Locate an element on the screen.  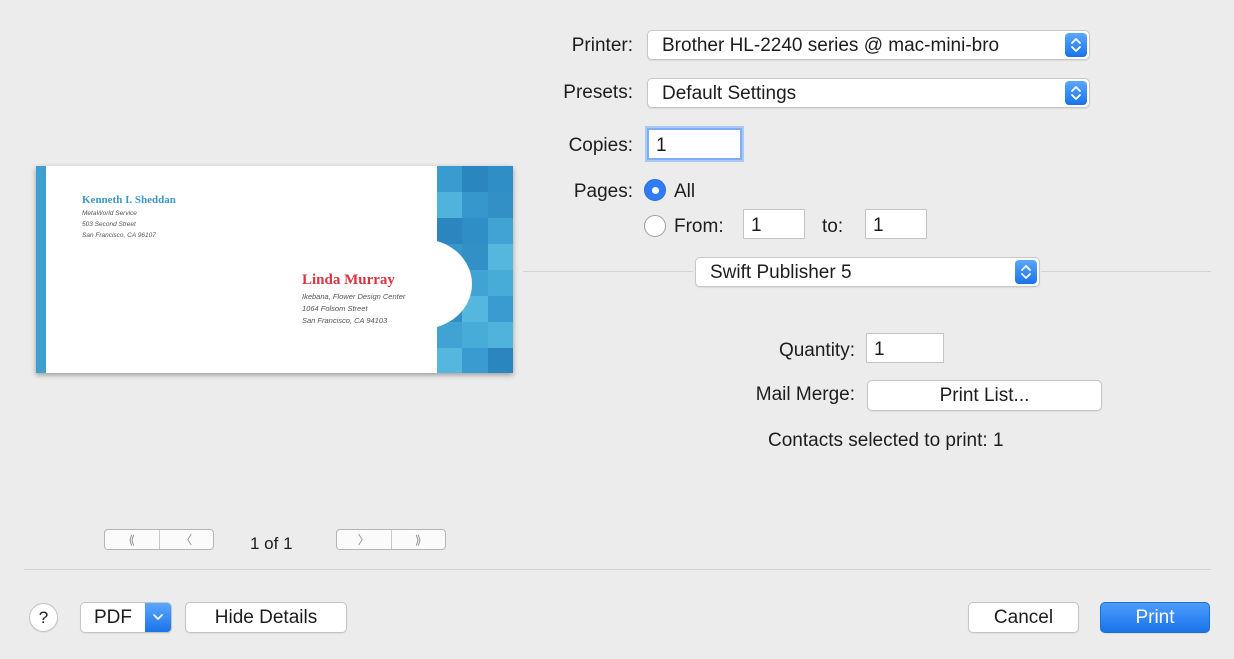
presets-value: Default Settings is located at coordinates (729, 93).